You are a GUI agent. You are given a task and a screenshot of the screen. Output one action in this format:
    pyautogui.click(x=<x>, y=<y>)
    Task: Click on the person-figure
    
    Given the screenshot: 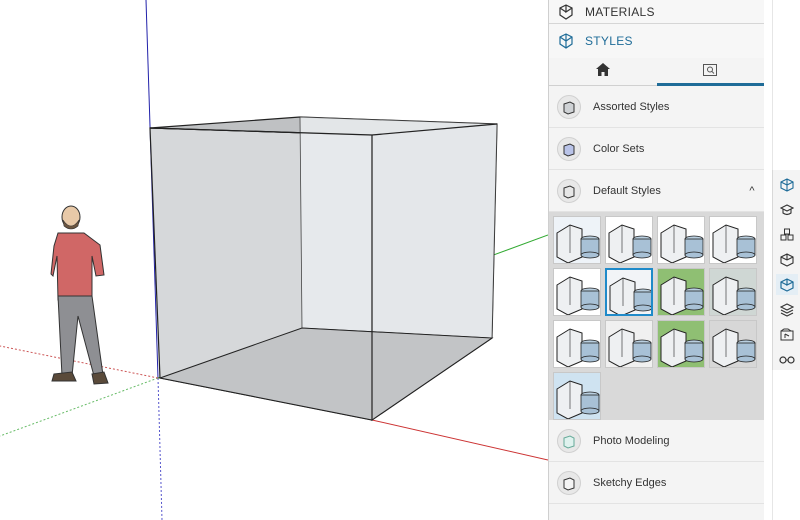 What is the action you would take?
    pyautogui.click(x=79, y=295)
    